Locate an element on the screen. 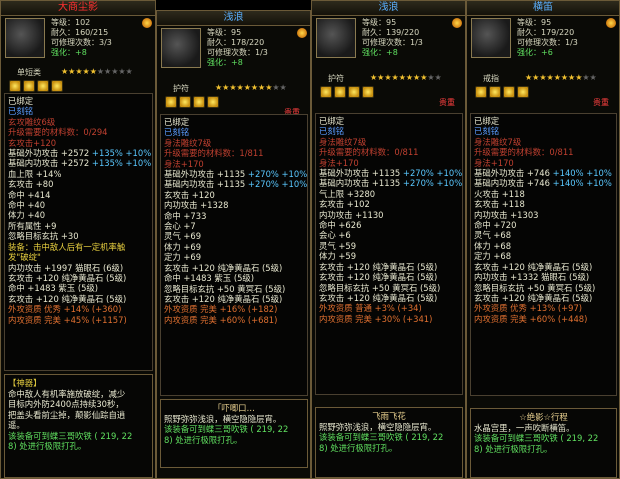 The width and height of the screenshot is (620, 479). attribute-line: 外攻资质 完美 +16% (+182) is located at coordinates (221, 309).